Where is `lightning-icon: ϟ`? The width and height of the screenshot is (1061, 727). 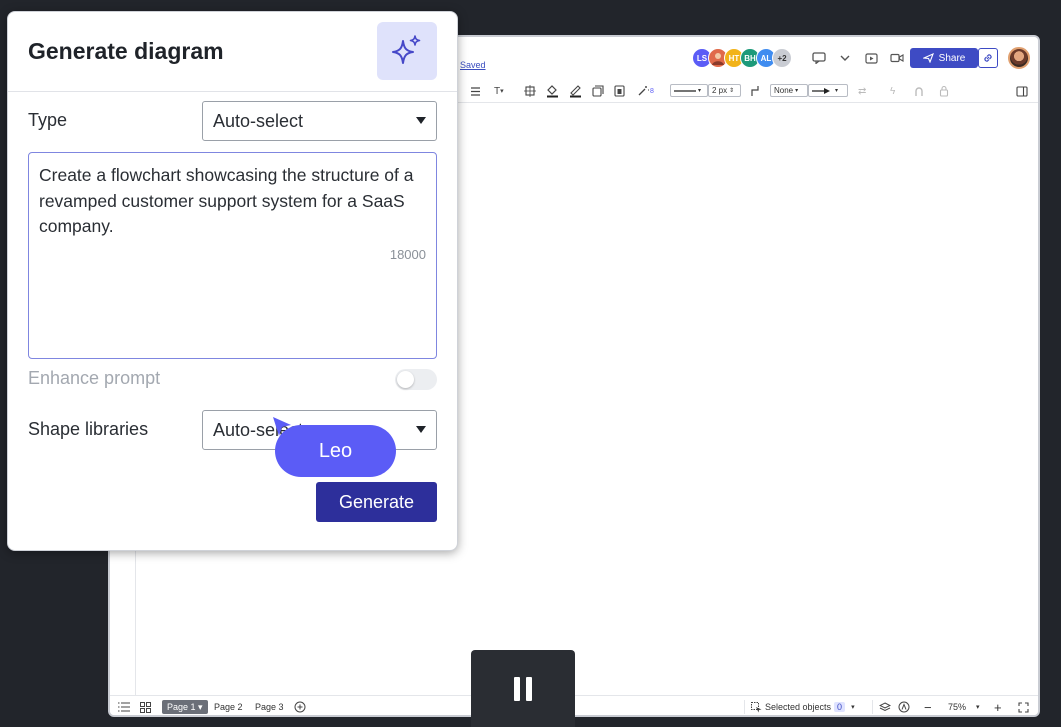
lightning-icon: ϟ is located at coordinates (892, 91).